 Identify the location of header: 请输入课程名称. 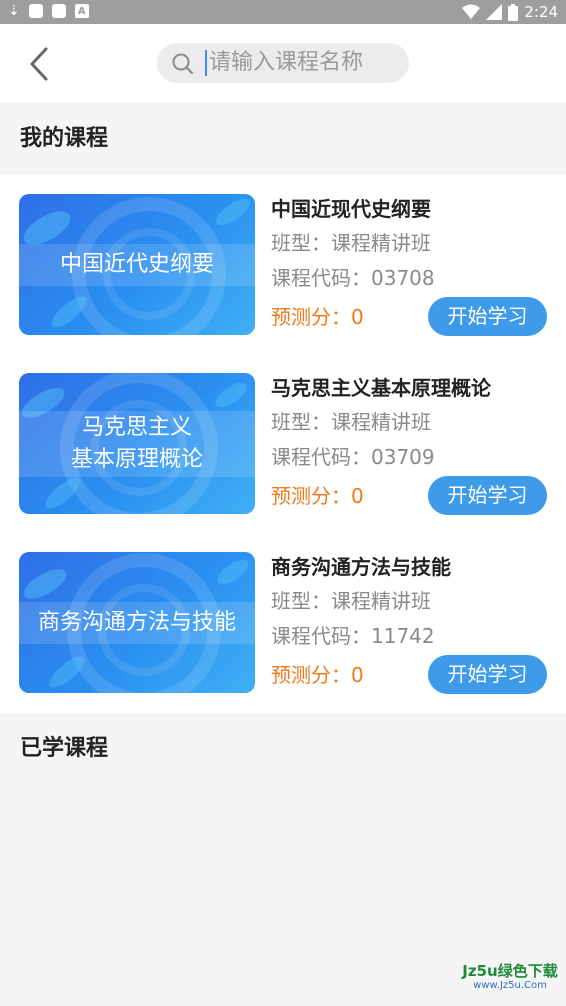
(283, 63).